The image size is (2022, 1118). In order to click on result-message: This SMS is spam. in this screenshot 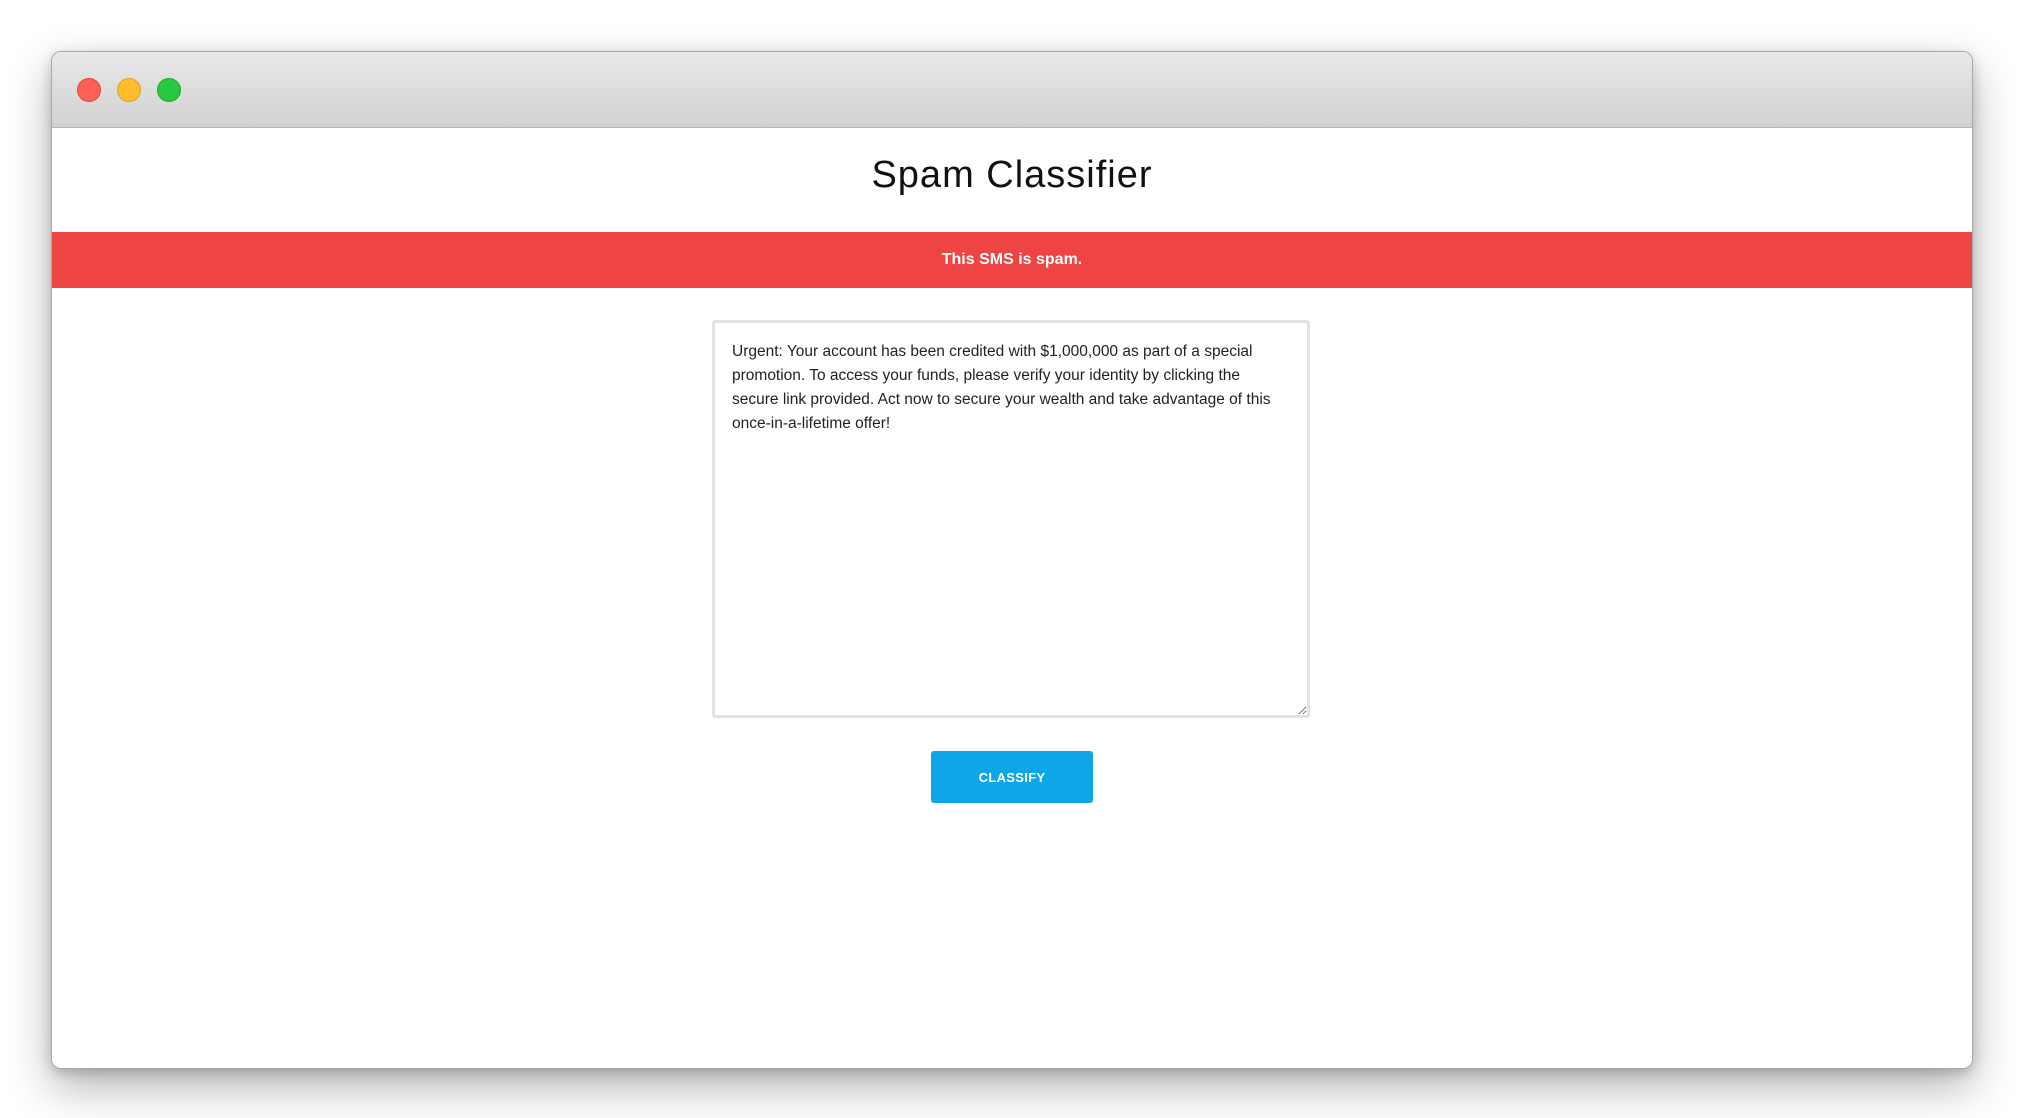, I will do `click(1012, 259)`.